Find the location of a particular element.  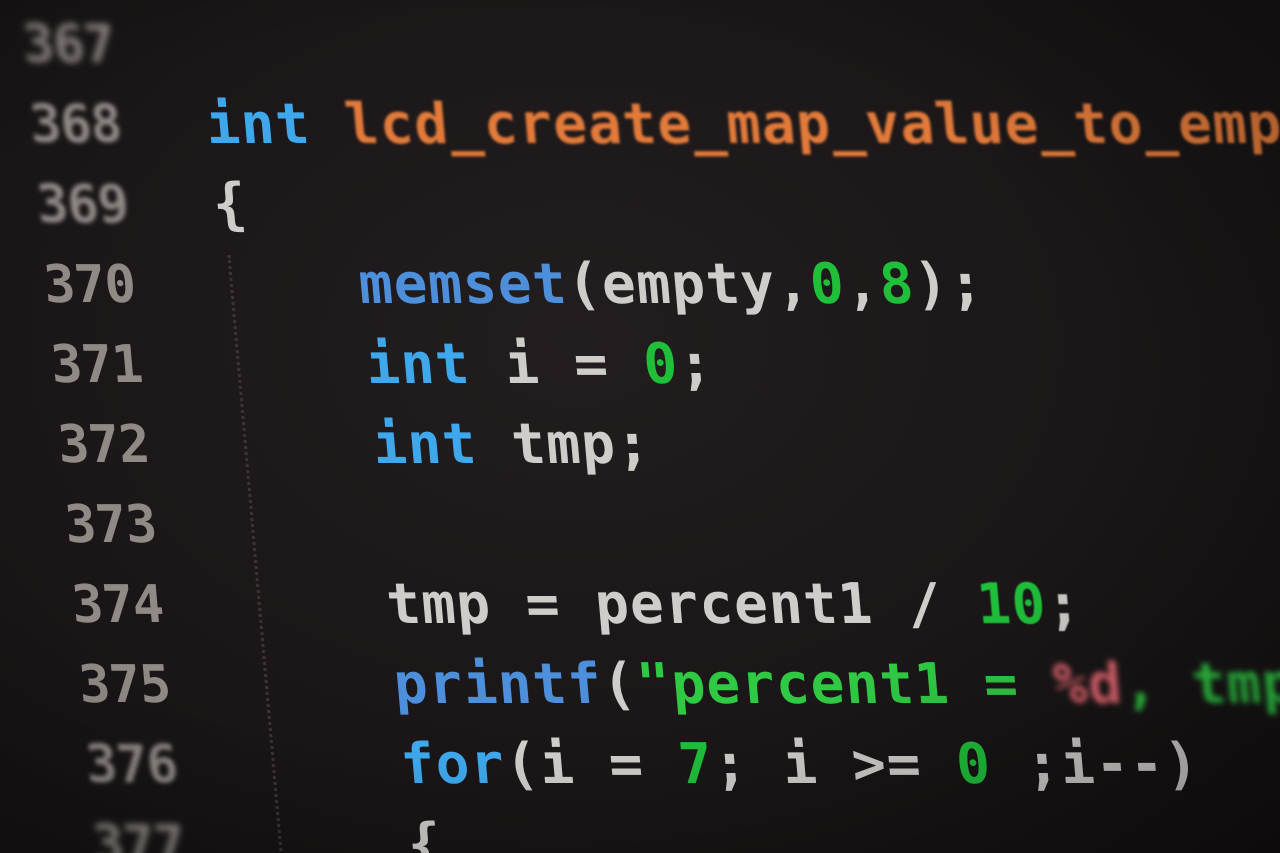

code-token-punc: ); is located at coordinates (949, 284).